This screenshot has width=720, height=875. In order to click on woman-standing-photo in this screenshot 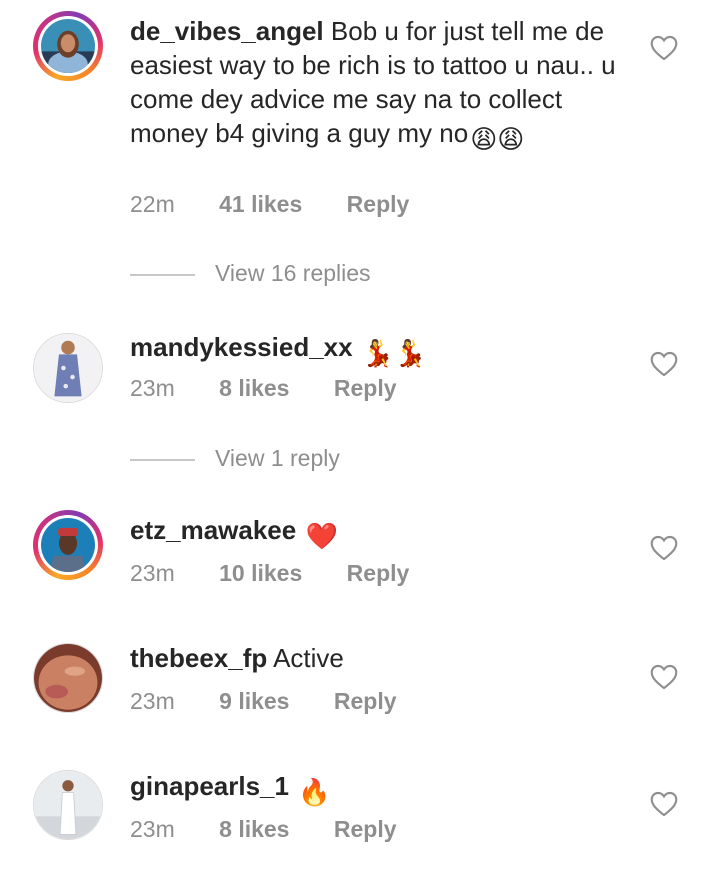, I will do `click(68, 805)`.